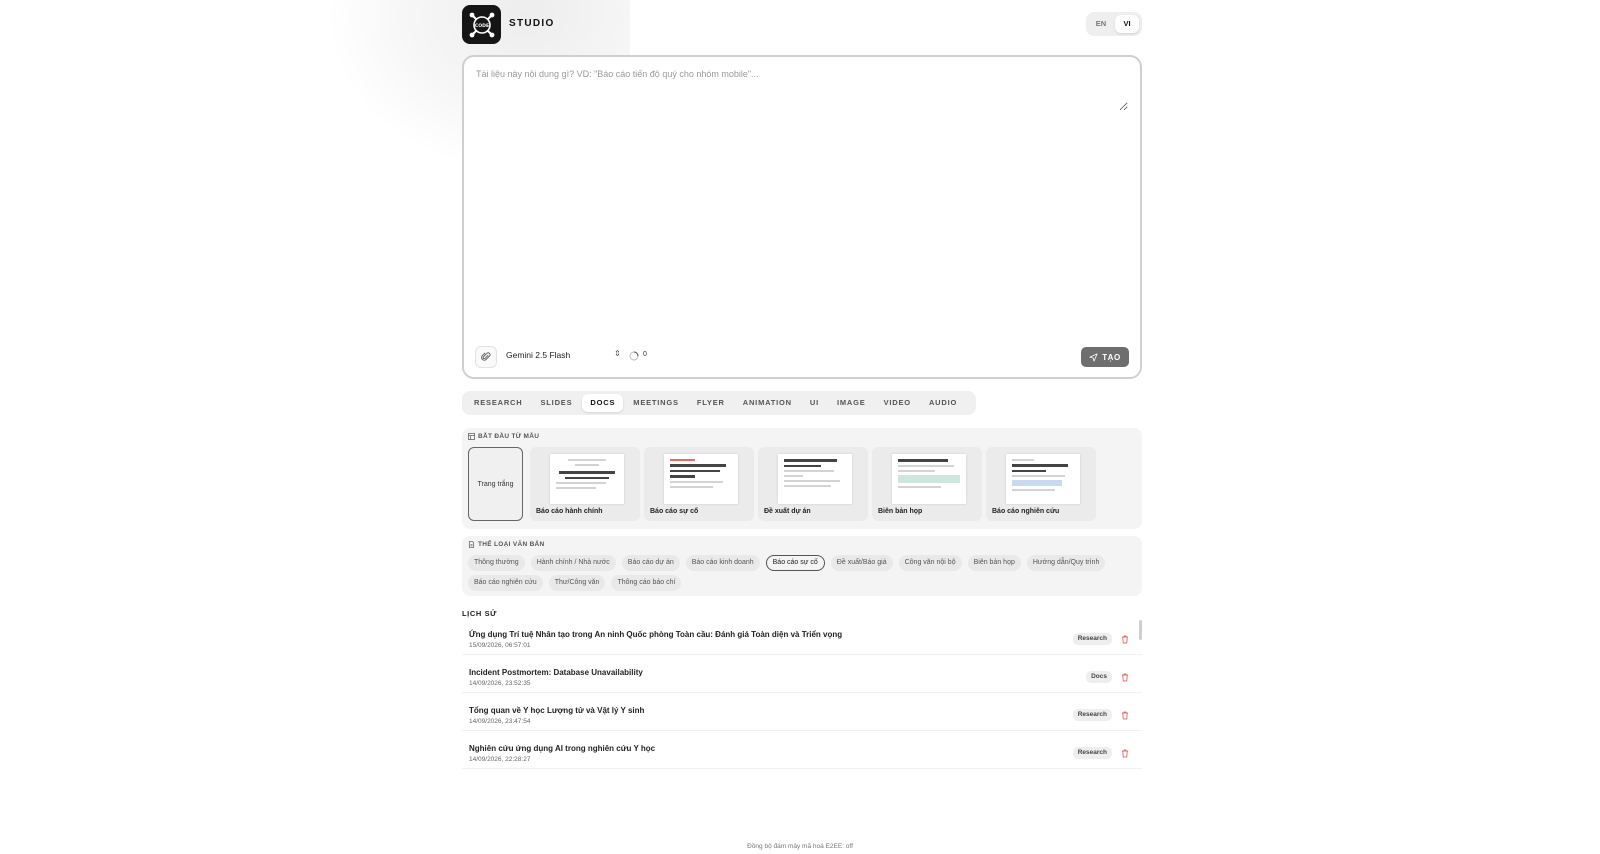 This screenshot has width=1600, height=854. What do you see at coordinates (569, 511) in the screenshot?
I see `template-name: Báo cáo hành chính` at bounding box center [569, 511].